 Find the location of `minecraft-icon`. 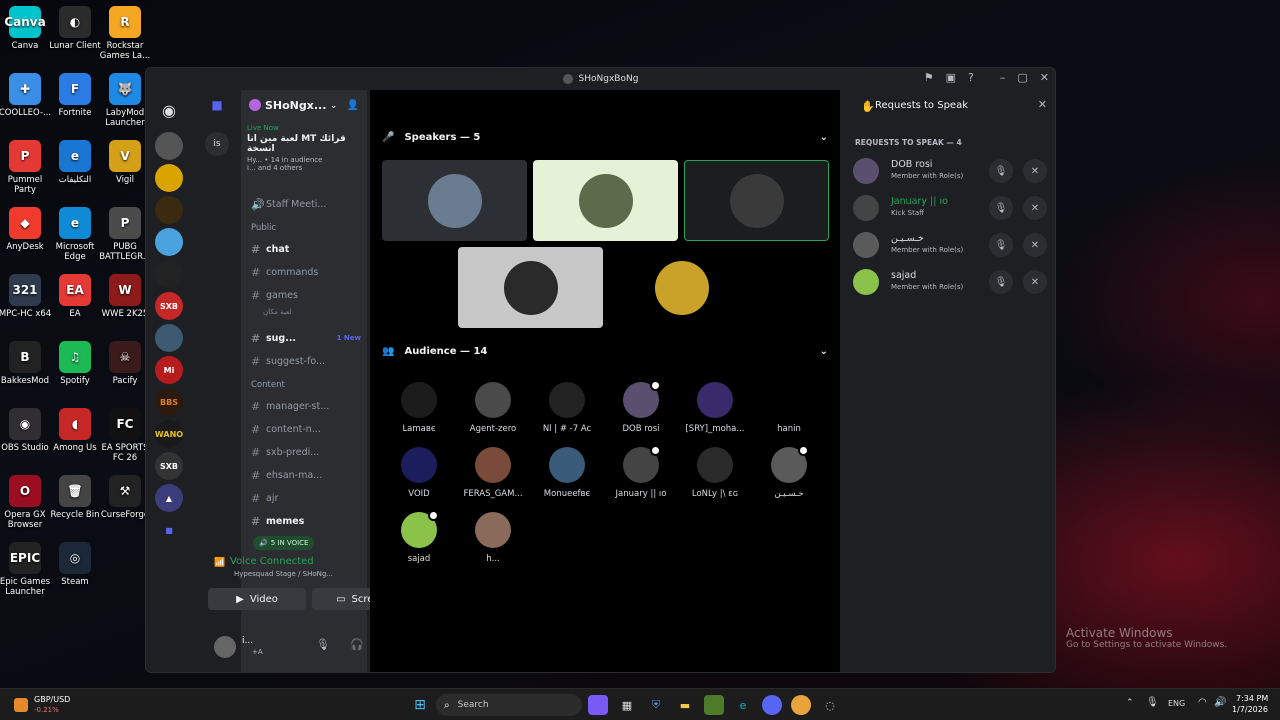

minecraft-icon is located at coordinates (714, 705).